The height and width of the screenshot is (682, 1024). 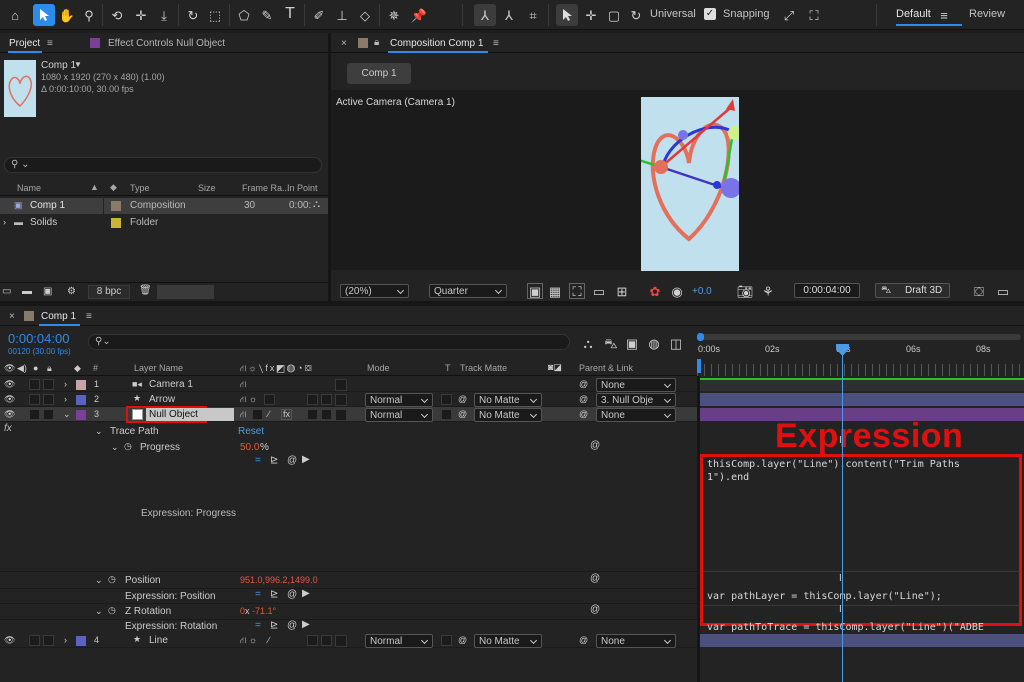 I want to click on playhead-handle, so click(x=842, y=350).